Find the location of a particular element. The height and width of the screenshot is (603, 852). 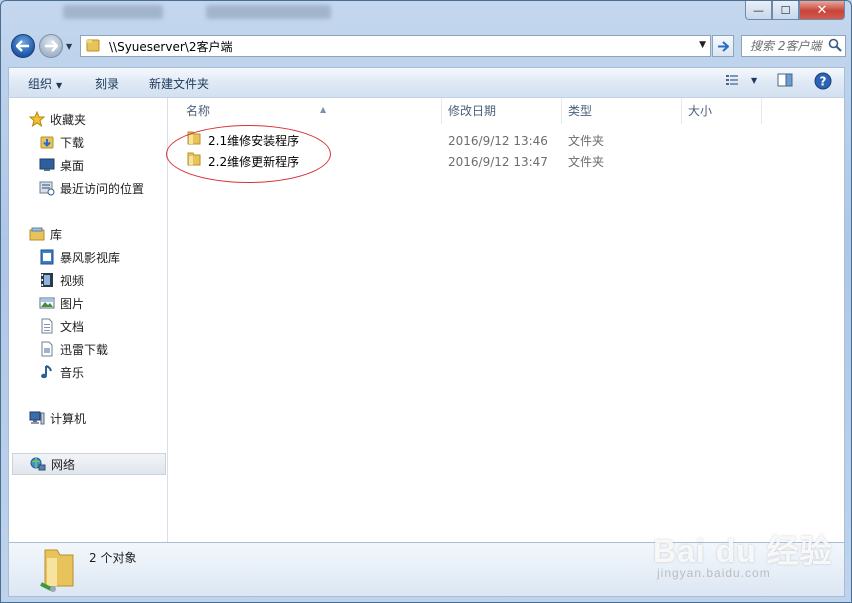

desktop-icon is located at coordinates (47, 165).